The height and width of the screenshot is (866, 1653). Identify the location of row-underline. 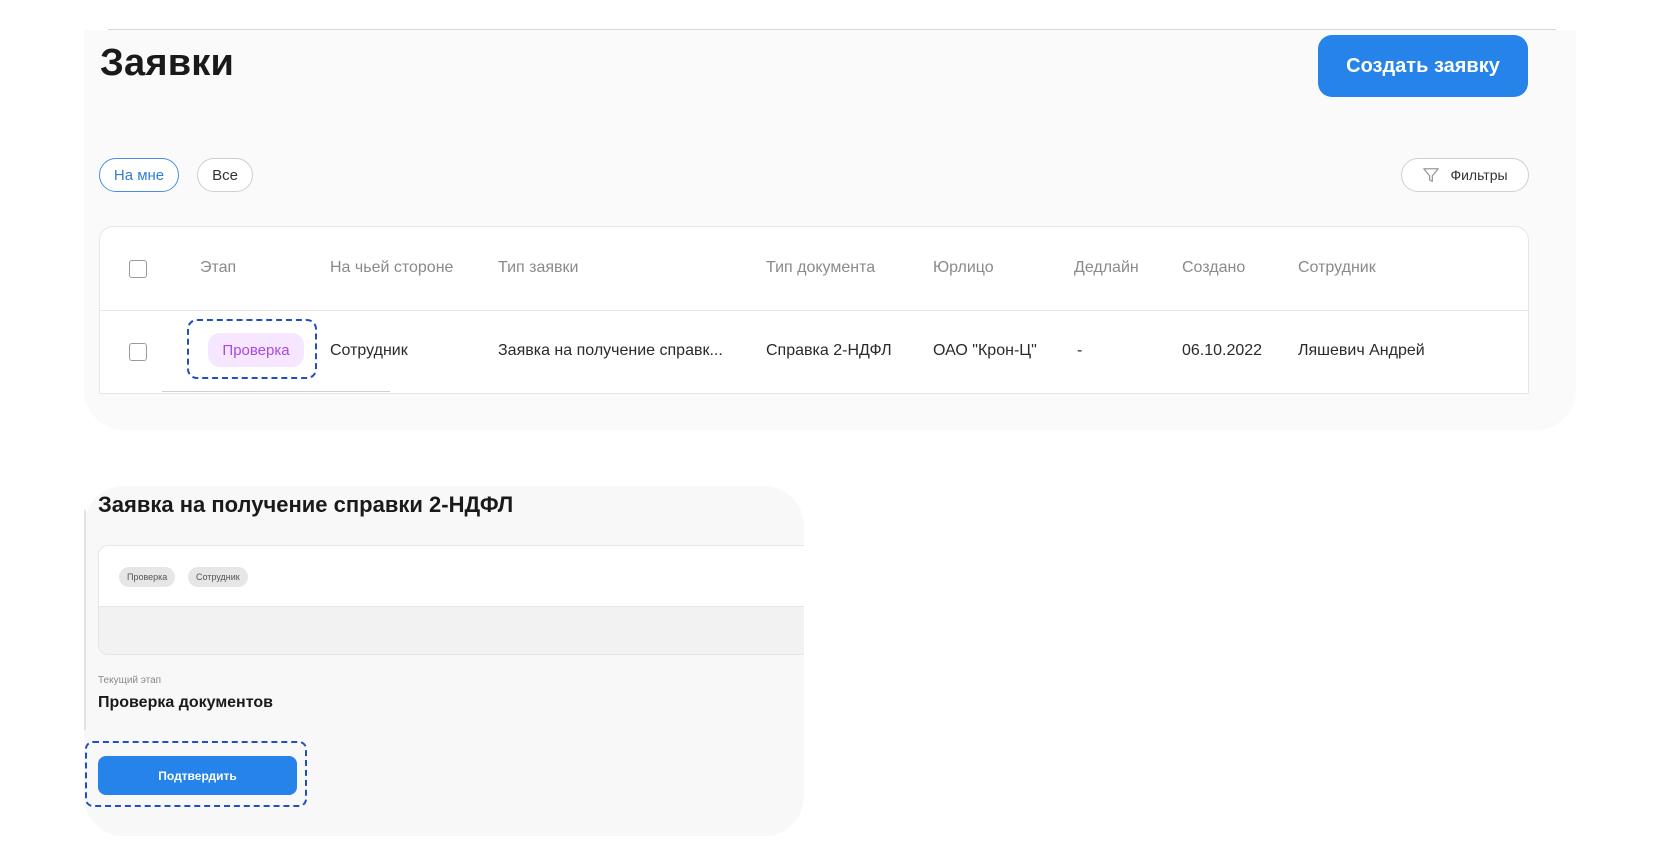
(276, 391).